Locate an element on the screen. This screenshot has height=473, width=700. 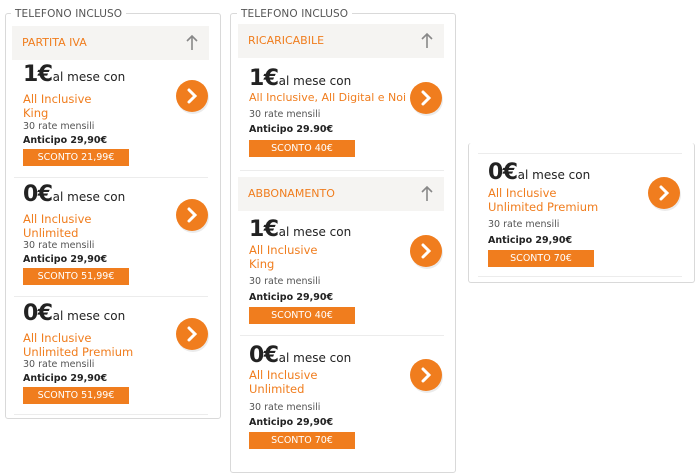
category-title: RICARICABILE is located at coordinates (286, 40).